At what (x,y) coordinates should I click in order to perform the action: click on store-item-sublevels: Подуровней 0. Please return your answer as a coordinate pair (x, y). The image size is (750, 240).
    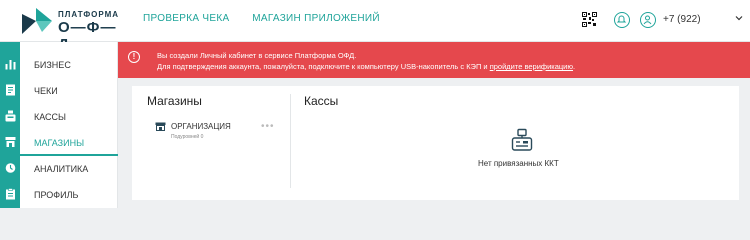
    Looking at the image, I should click on (187, 137).